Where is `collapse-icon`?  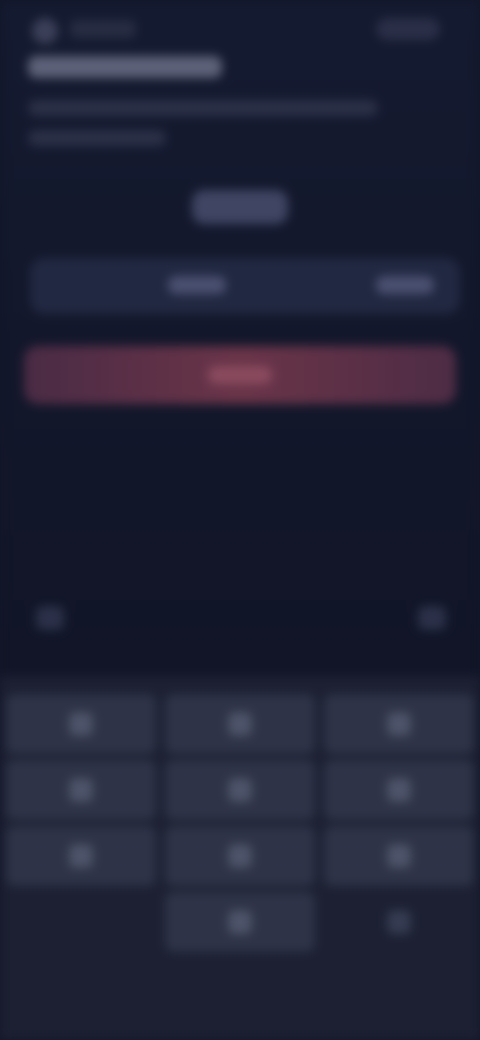
collapse-icon is located at coordinates (50, 618).